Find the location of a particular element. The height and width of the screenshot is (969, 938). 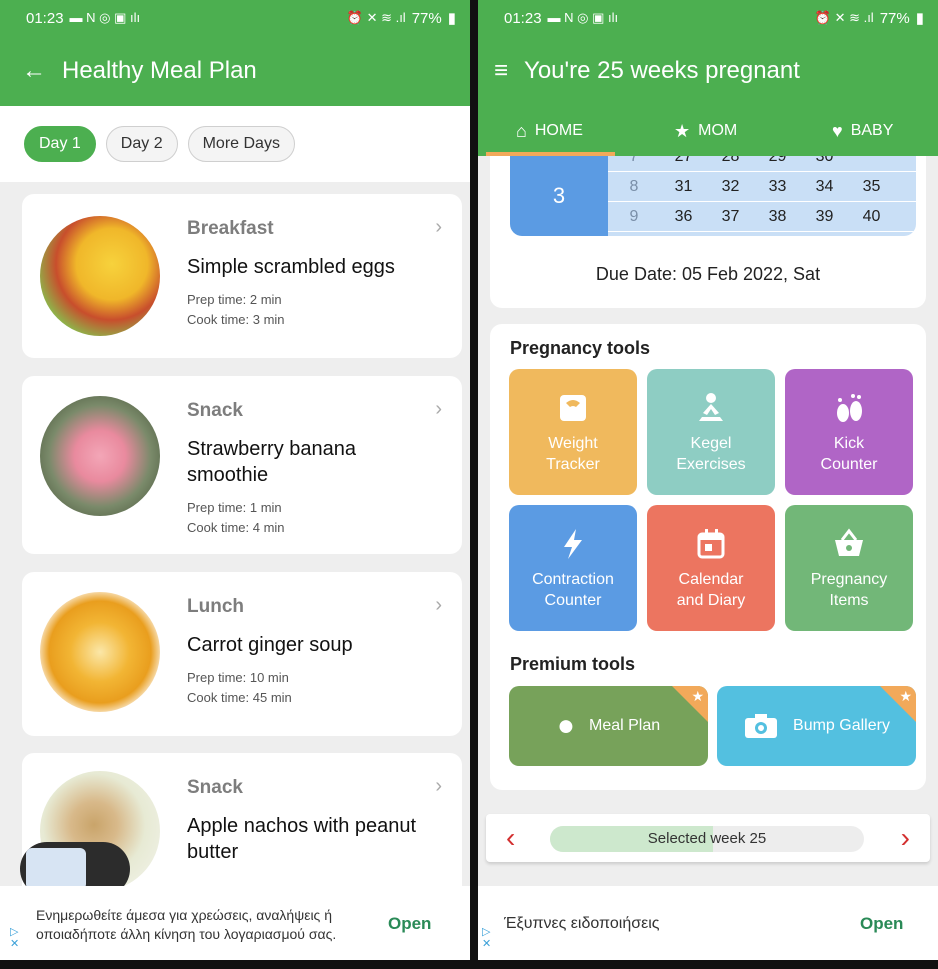

premium-label: Bump Gallery is located at coordinates (841, 725).